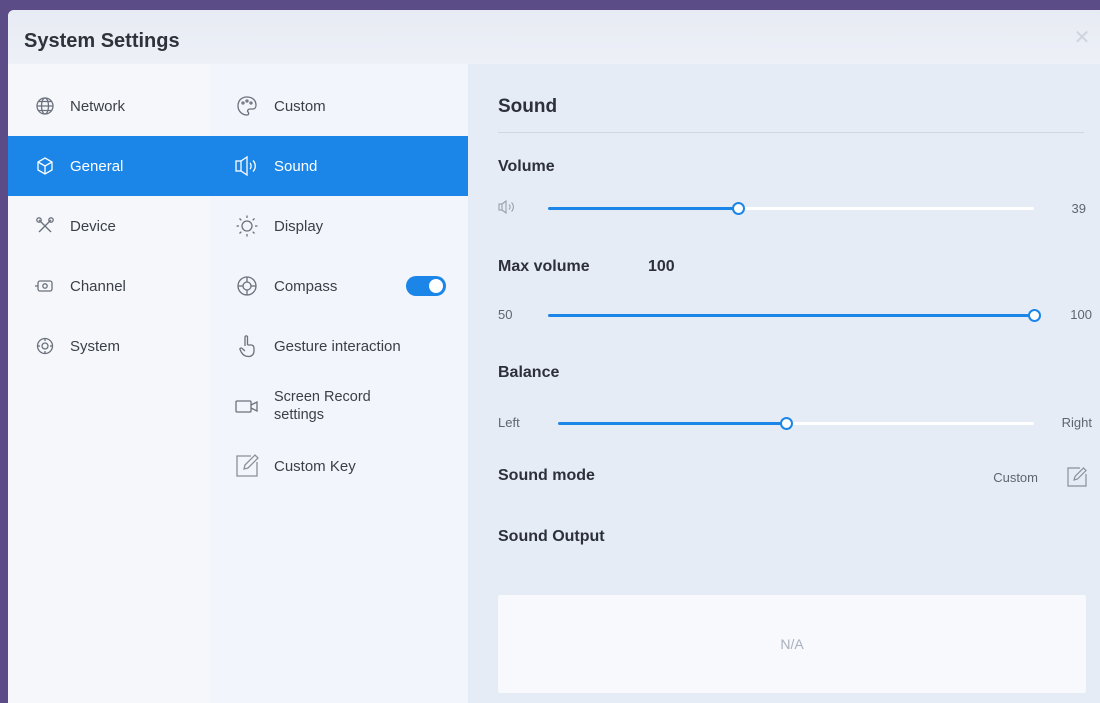 Image resolution: width=1100 pixels, height=703 pixels. I want to click on sound-mode-edit-icon, so click(1077, 477).